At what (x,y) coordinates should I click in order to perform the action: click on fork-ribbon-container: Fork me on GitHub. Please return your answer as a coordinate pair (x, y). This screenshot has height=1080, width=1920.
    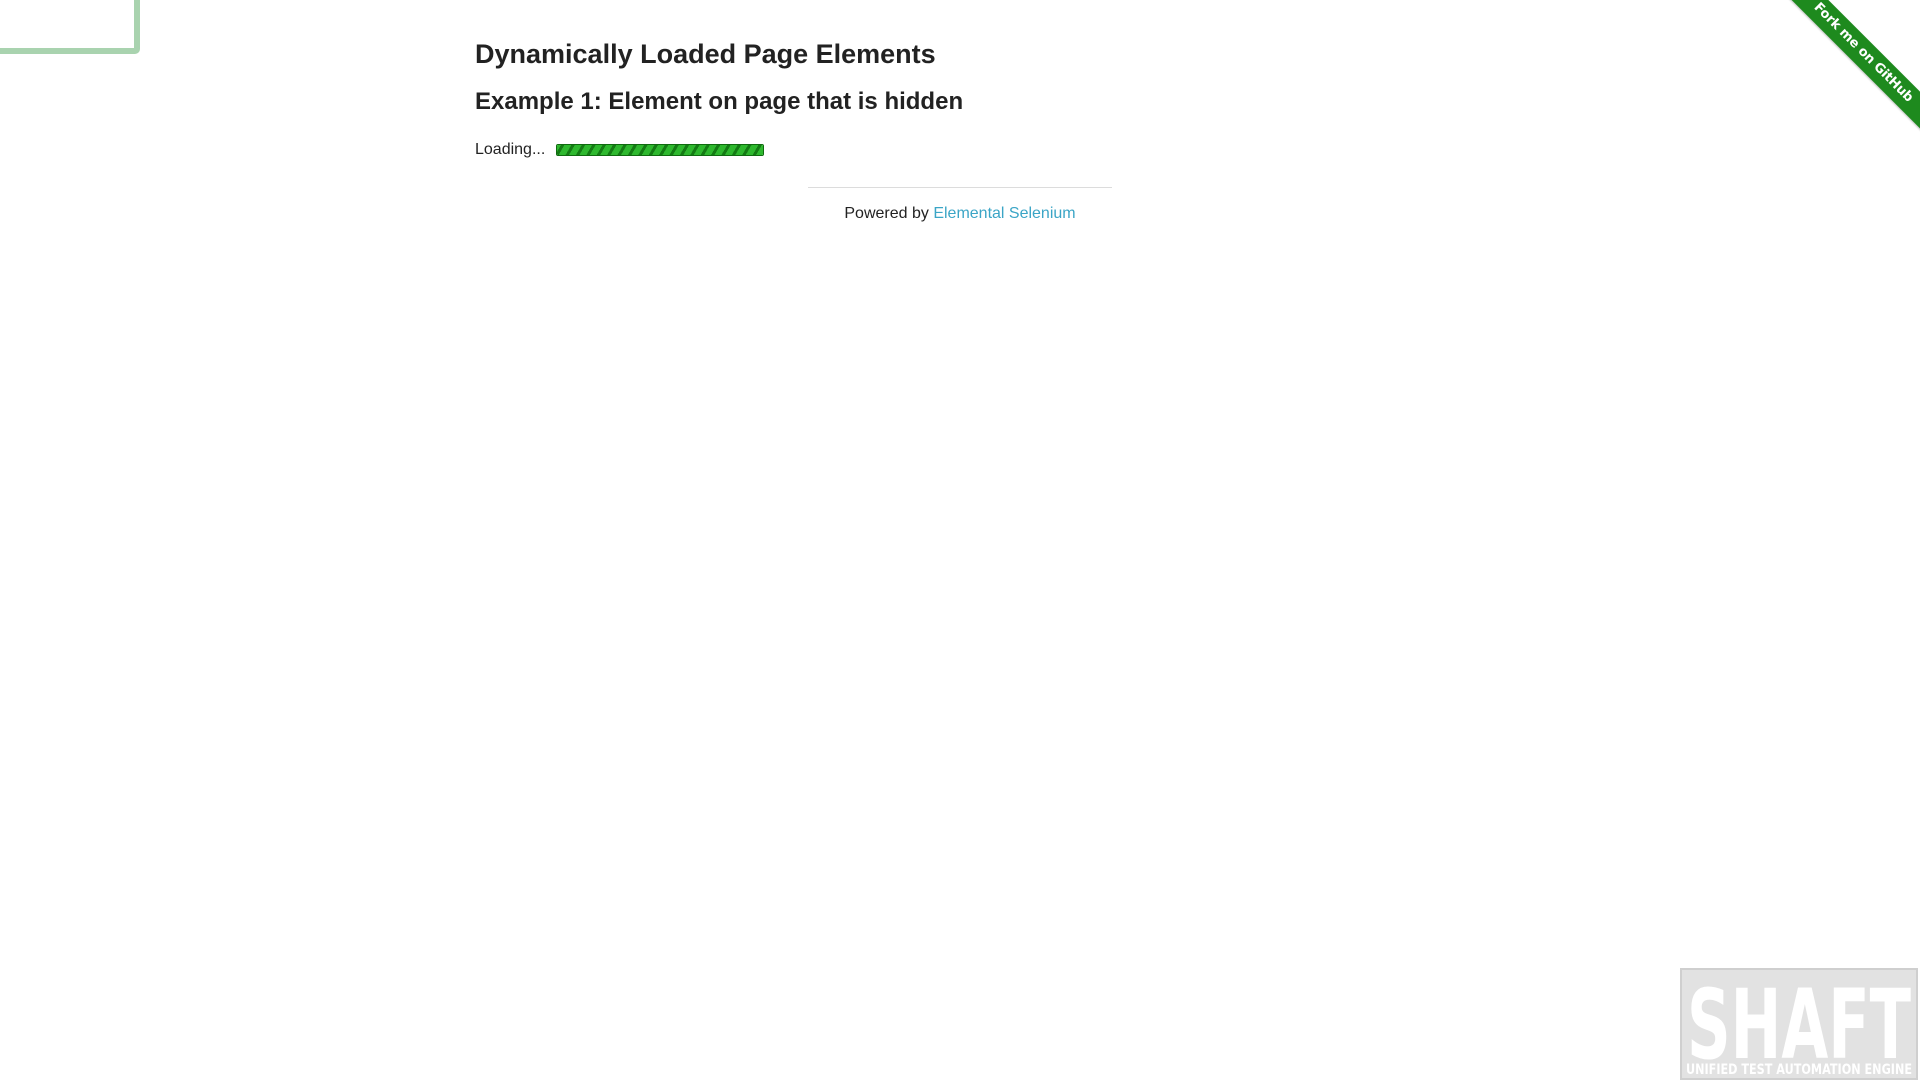
    Looking at the image, I should click on (1845, 74).